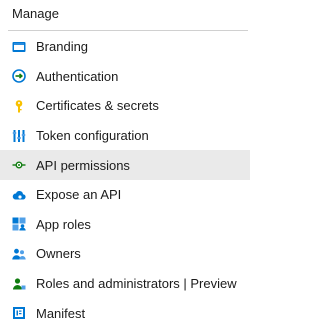 The width and height of the screenshot is (320, 331). I want to click on menu-item-label: API permissions, so click(83, 165).